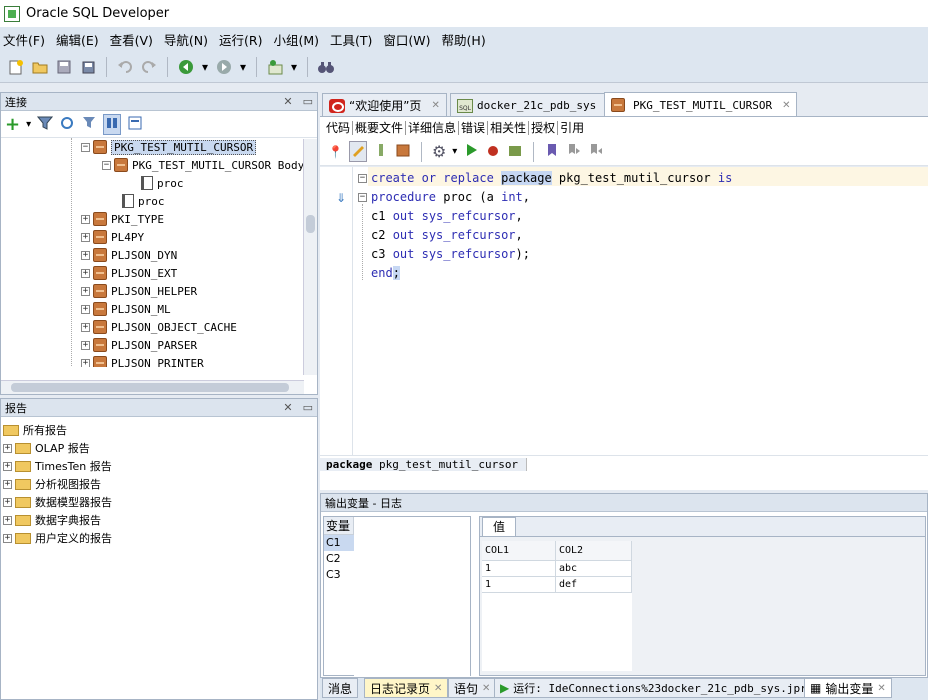 The height and width of the screenshot is (700, 928). What do you see at coordinates (406, 688) in the screenshot?
I see `bottom-tab: 日志记录页 ✕` at bounding box center [406, 688].